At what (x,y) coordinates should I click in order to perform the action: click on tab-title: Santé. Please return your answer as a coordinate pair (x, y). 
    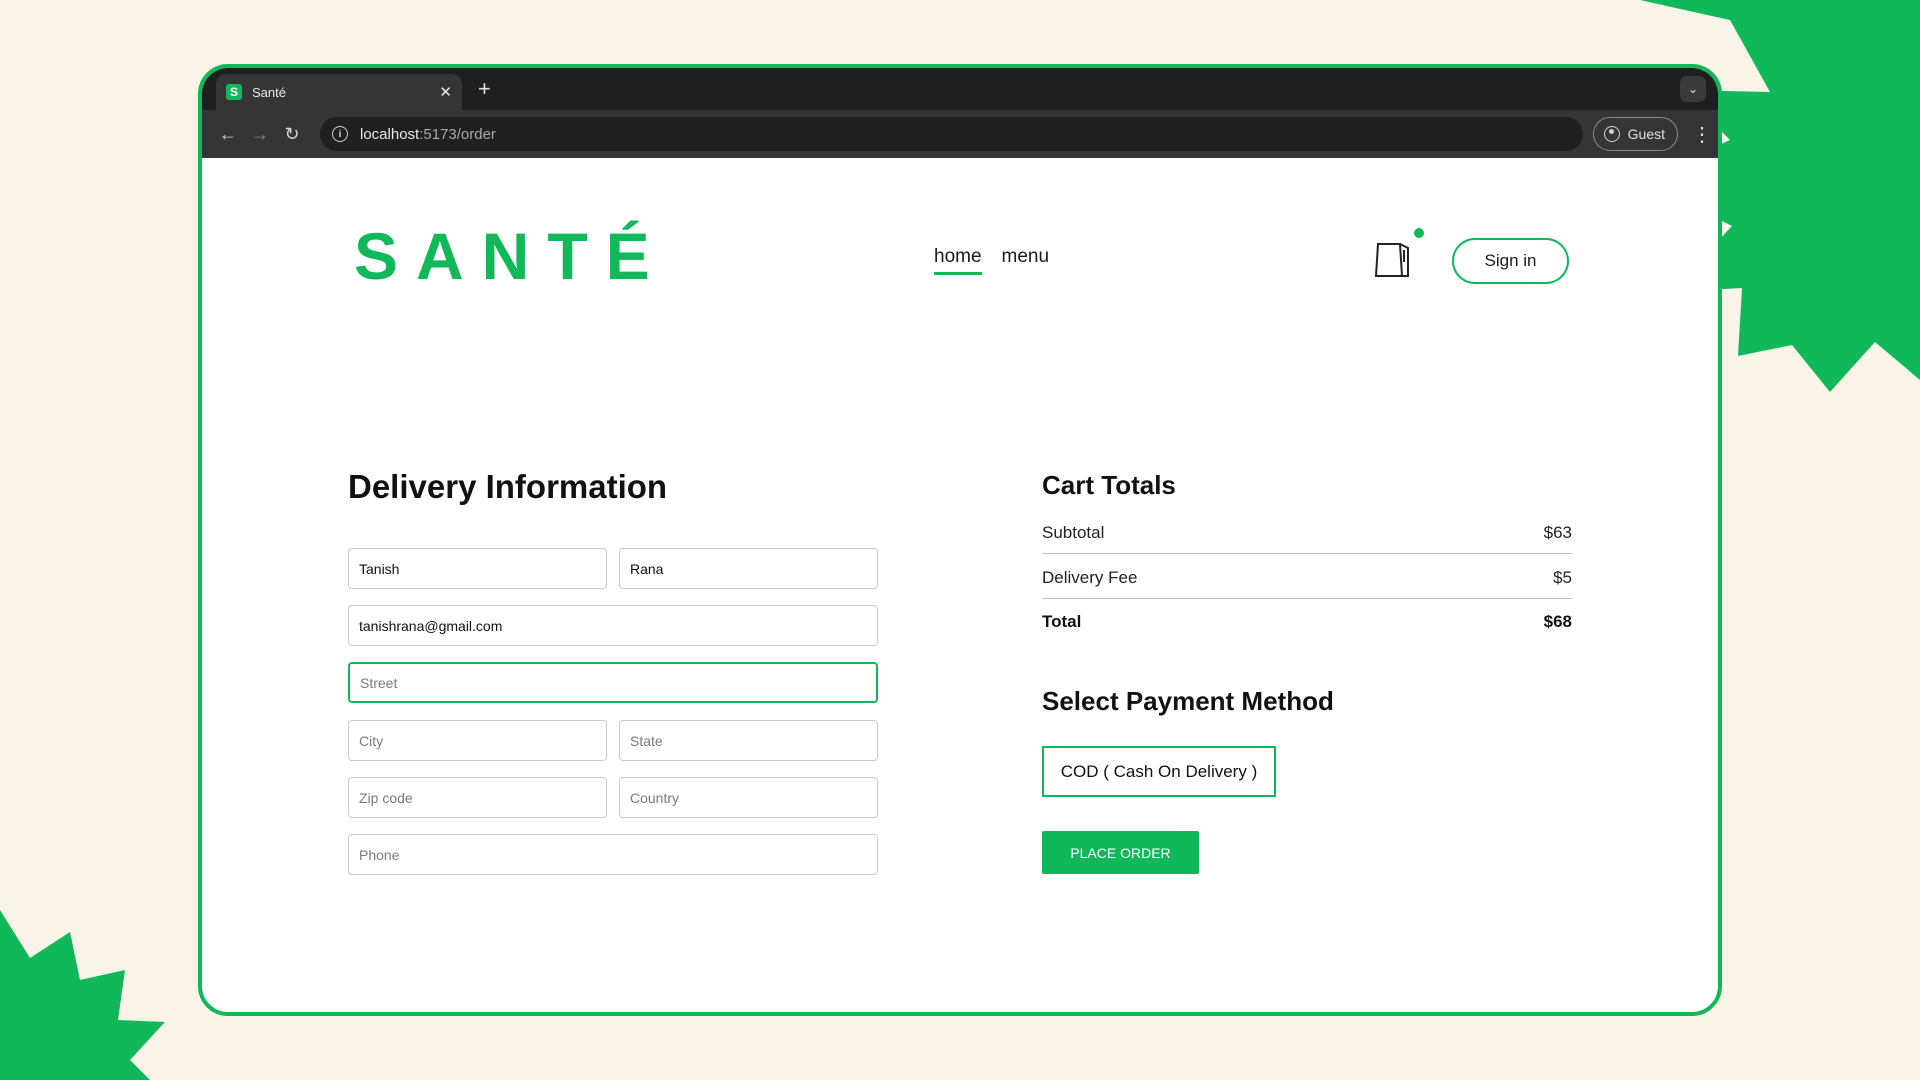
    Looking at the image, I should click on (269, 92).